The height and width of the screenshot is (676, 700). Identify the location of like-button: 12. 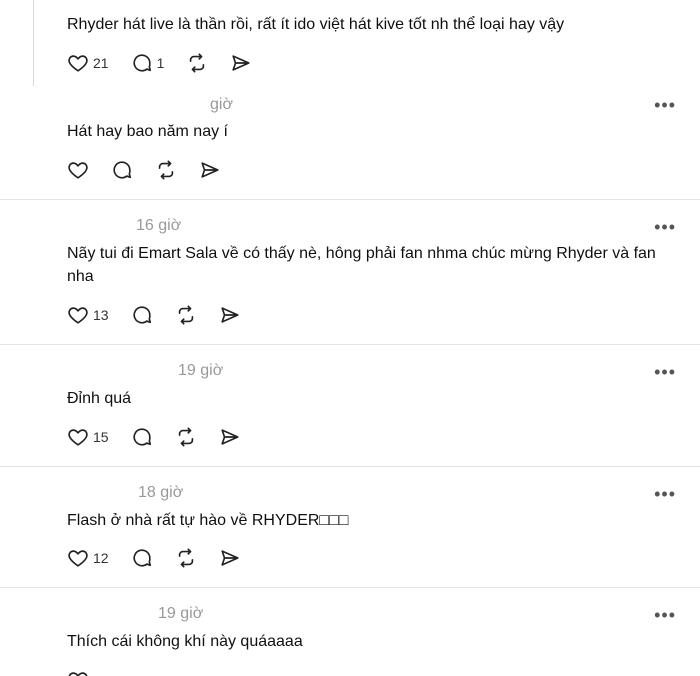
(88, 558).